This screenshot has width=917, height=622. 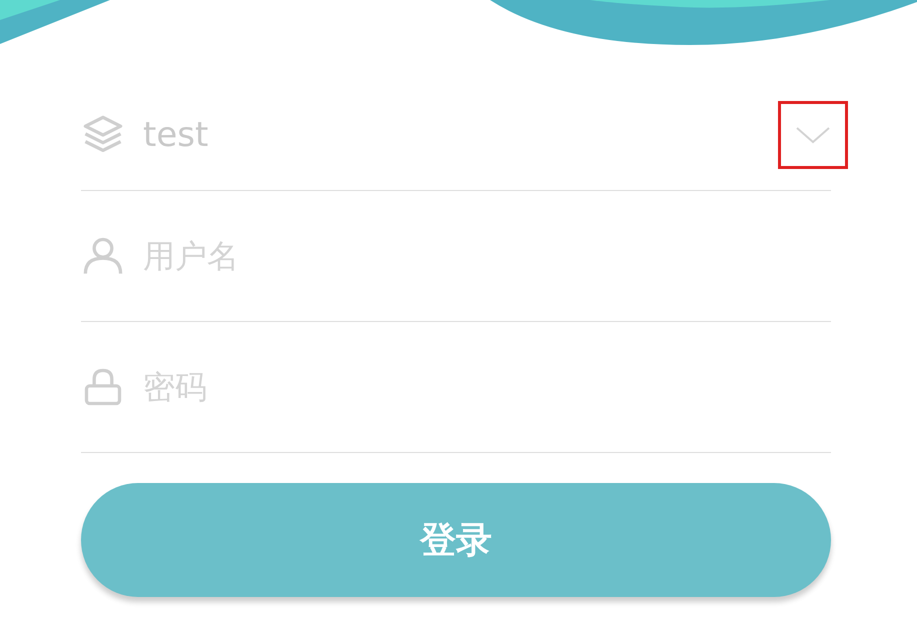 I want to click on chevron-down-icon, so click(x=813, y=135).